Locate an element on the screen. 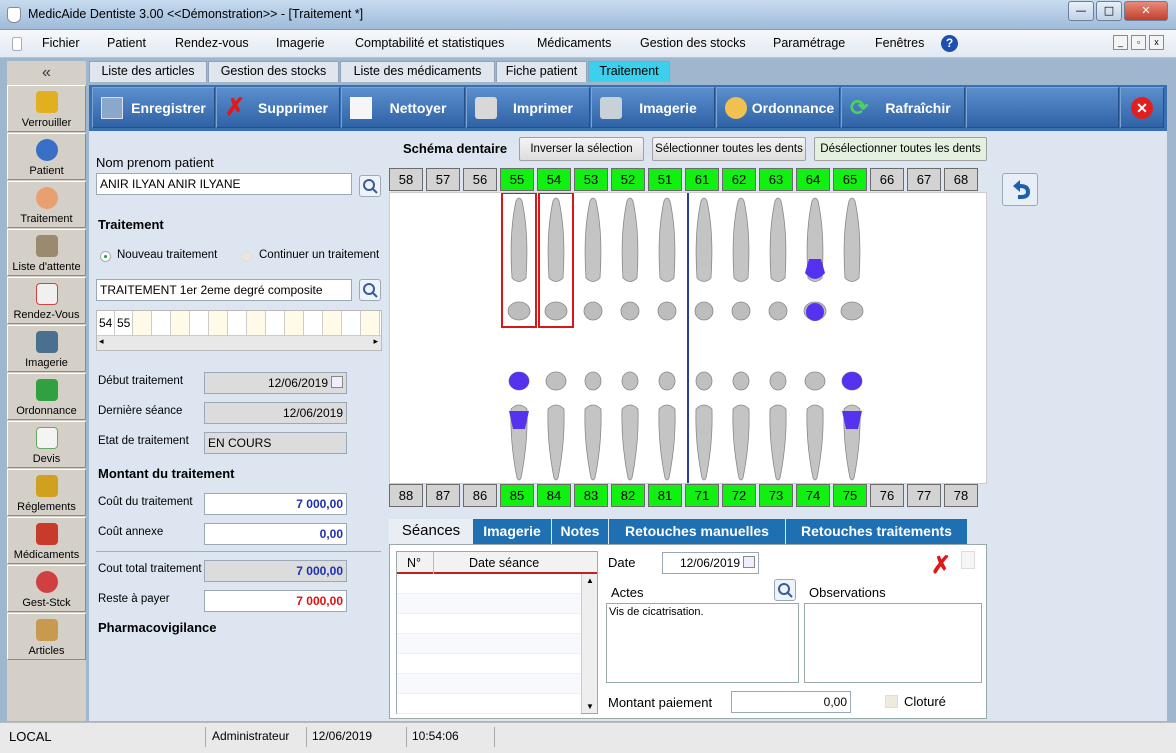 This screenshot has width=1176, height=753. upper-tooth-51: 51 is located at coordinates (665, 179).